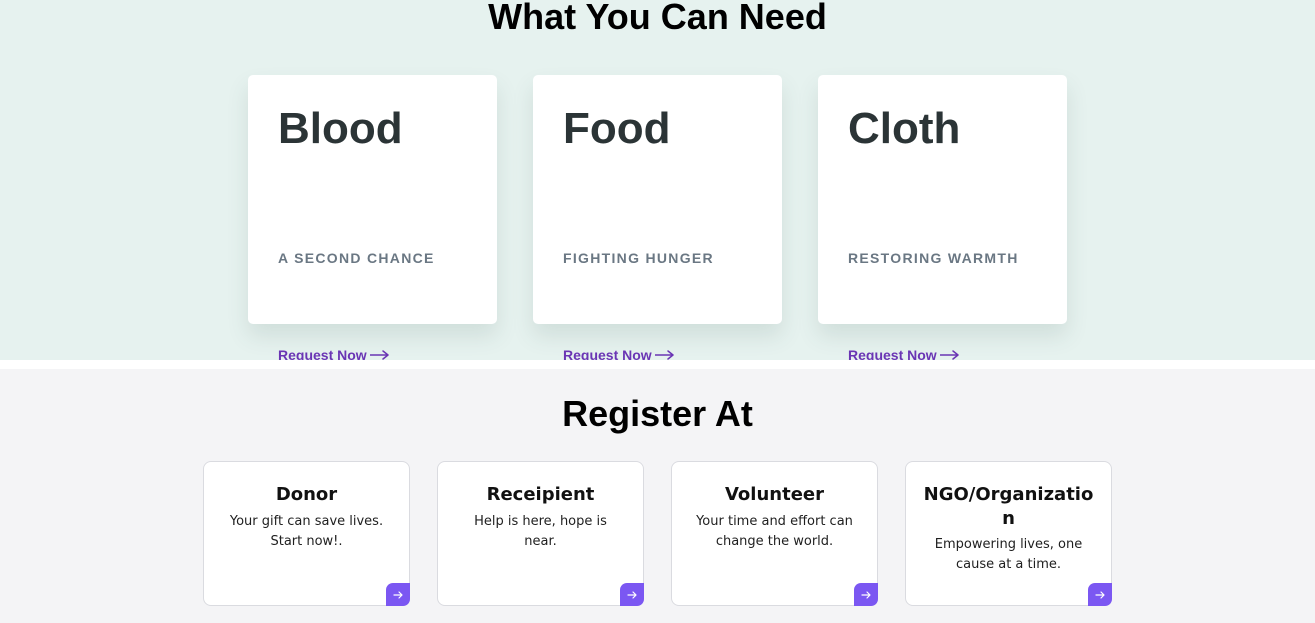 Image resolution: width=1315 pixels, height=623 pixels. I want to click on need-card-cloth: Cloth RESTORING WARMTH Request Now, so click(942, 219).